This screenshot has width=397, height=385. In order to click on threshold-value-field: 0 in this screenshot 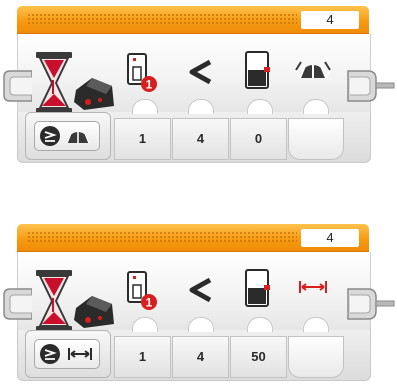, I will do `click(258, 139)`.